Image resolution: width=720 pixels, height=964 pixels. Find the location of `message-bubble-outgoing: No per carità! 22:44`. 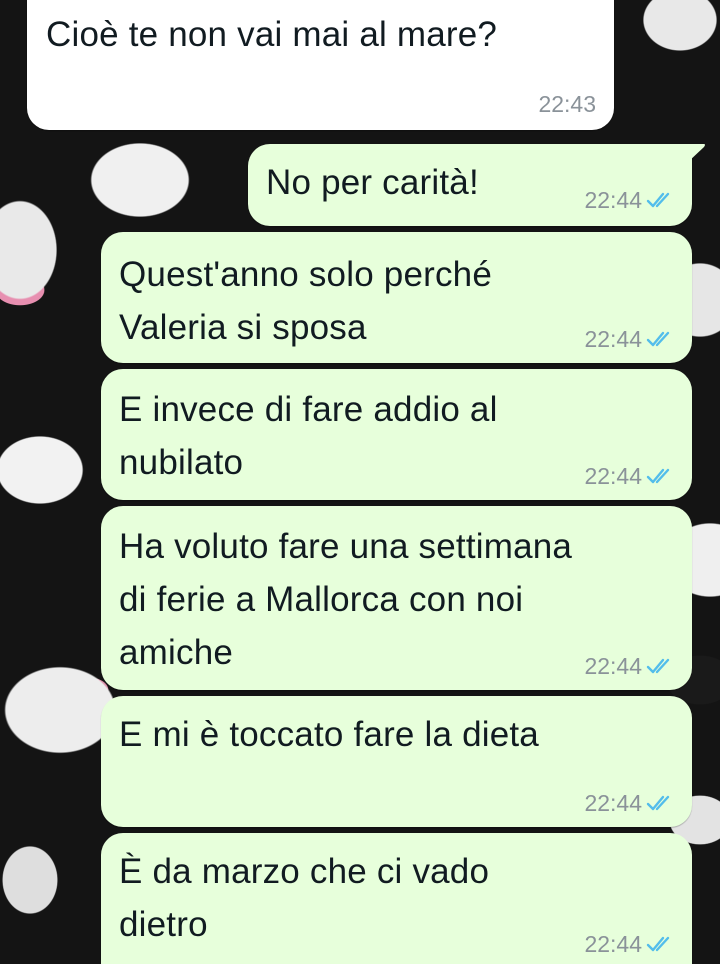

message-bubble-outgoing: No per carità! 22:44 is located at coordinates (470, 185).